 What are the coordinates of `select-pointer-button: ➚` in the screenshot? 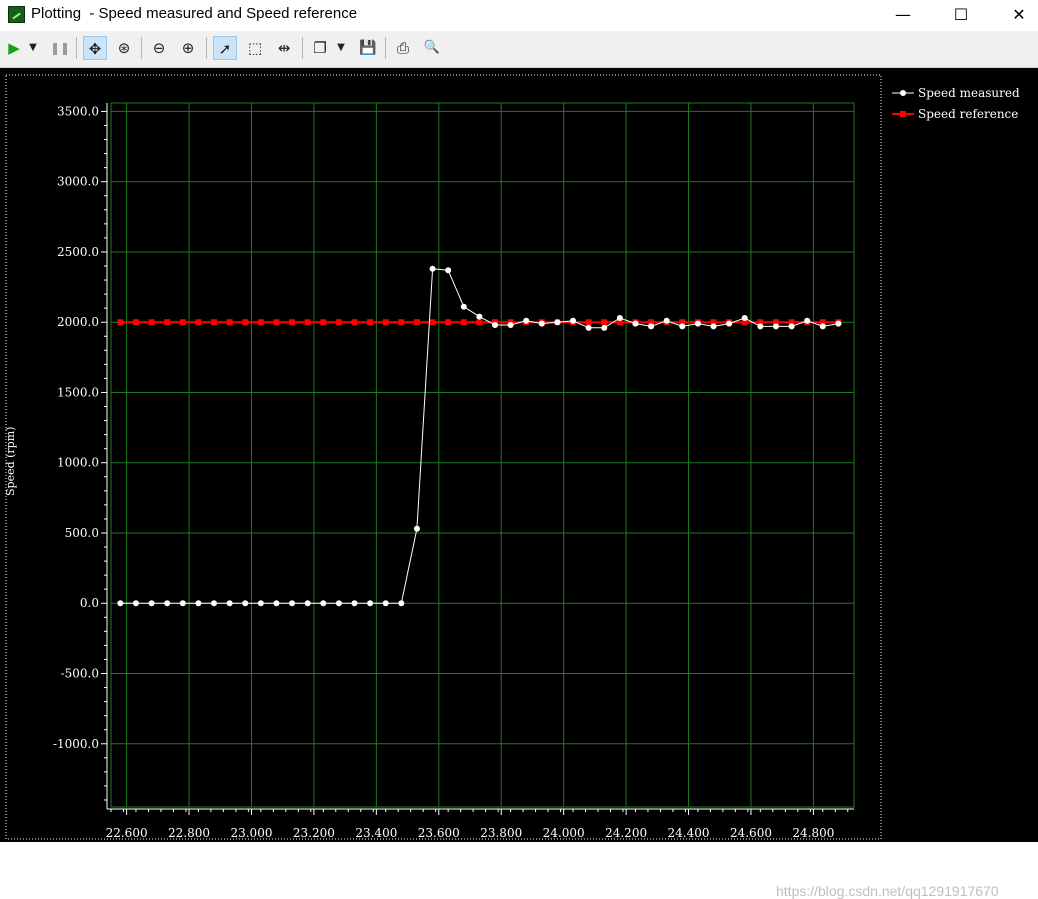 It's located at (225, 48).